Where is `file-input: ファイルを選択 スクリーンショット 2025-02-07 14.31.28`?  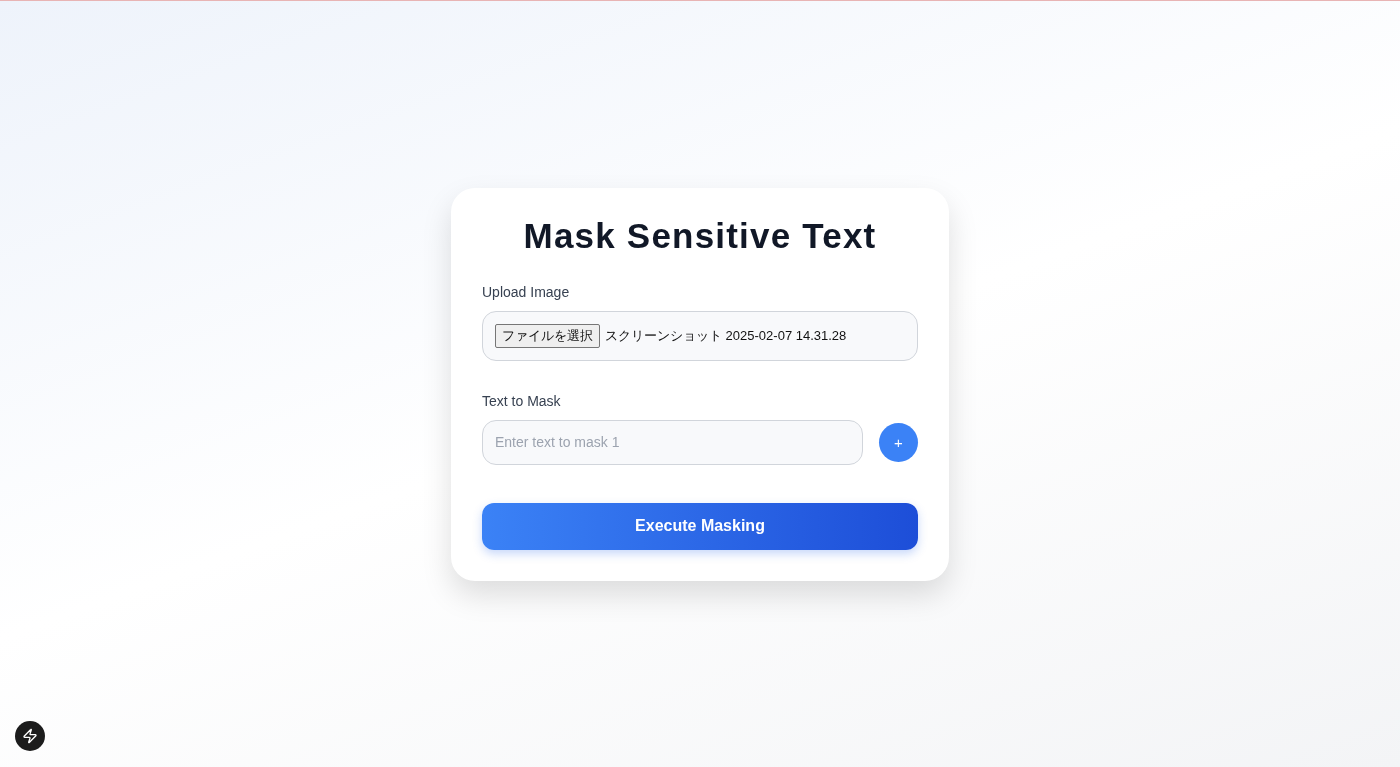 file-input: ファイルを選択 スクリーンショット 2025-02-07 14.31.28 is located at coordinates (700, 335).